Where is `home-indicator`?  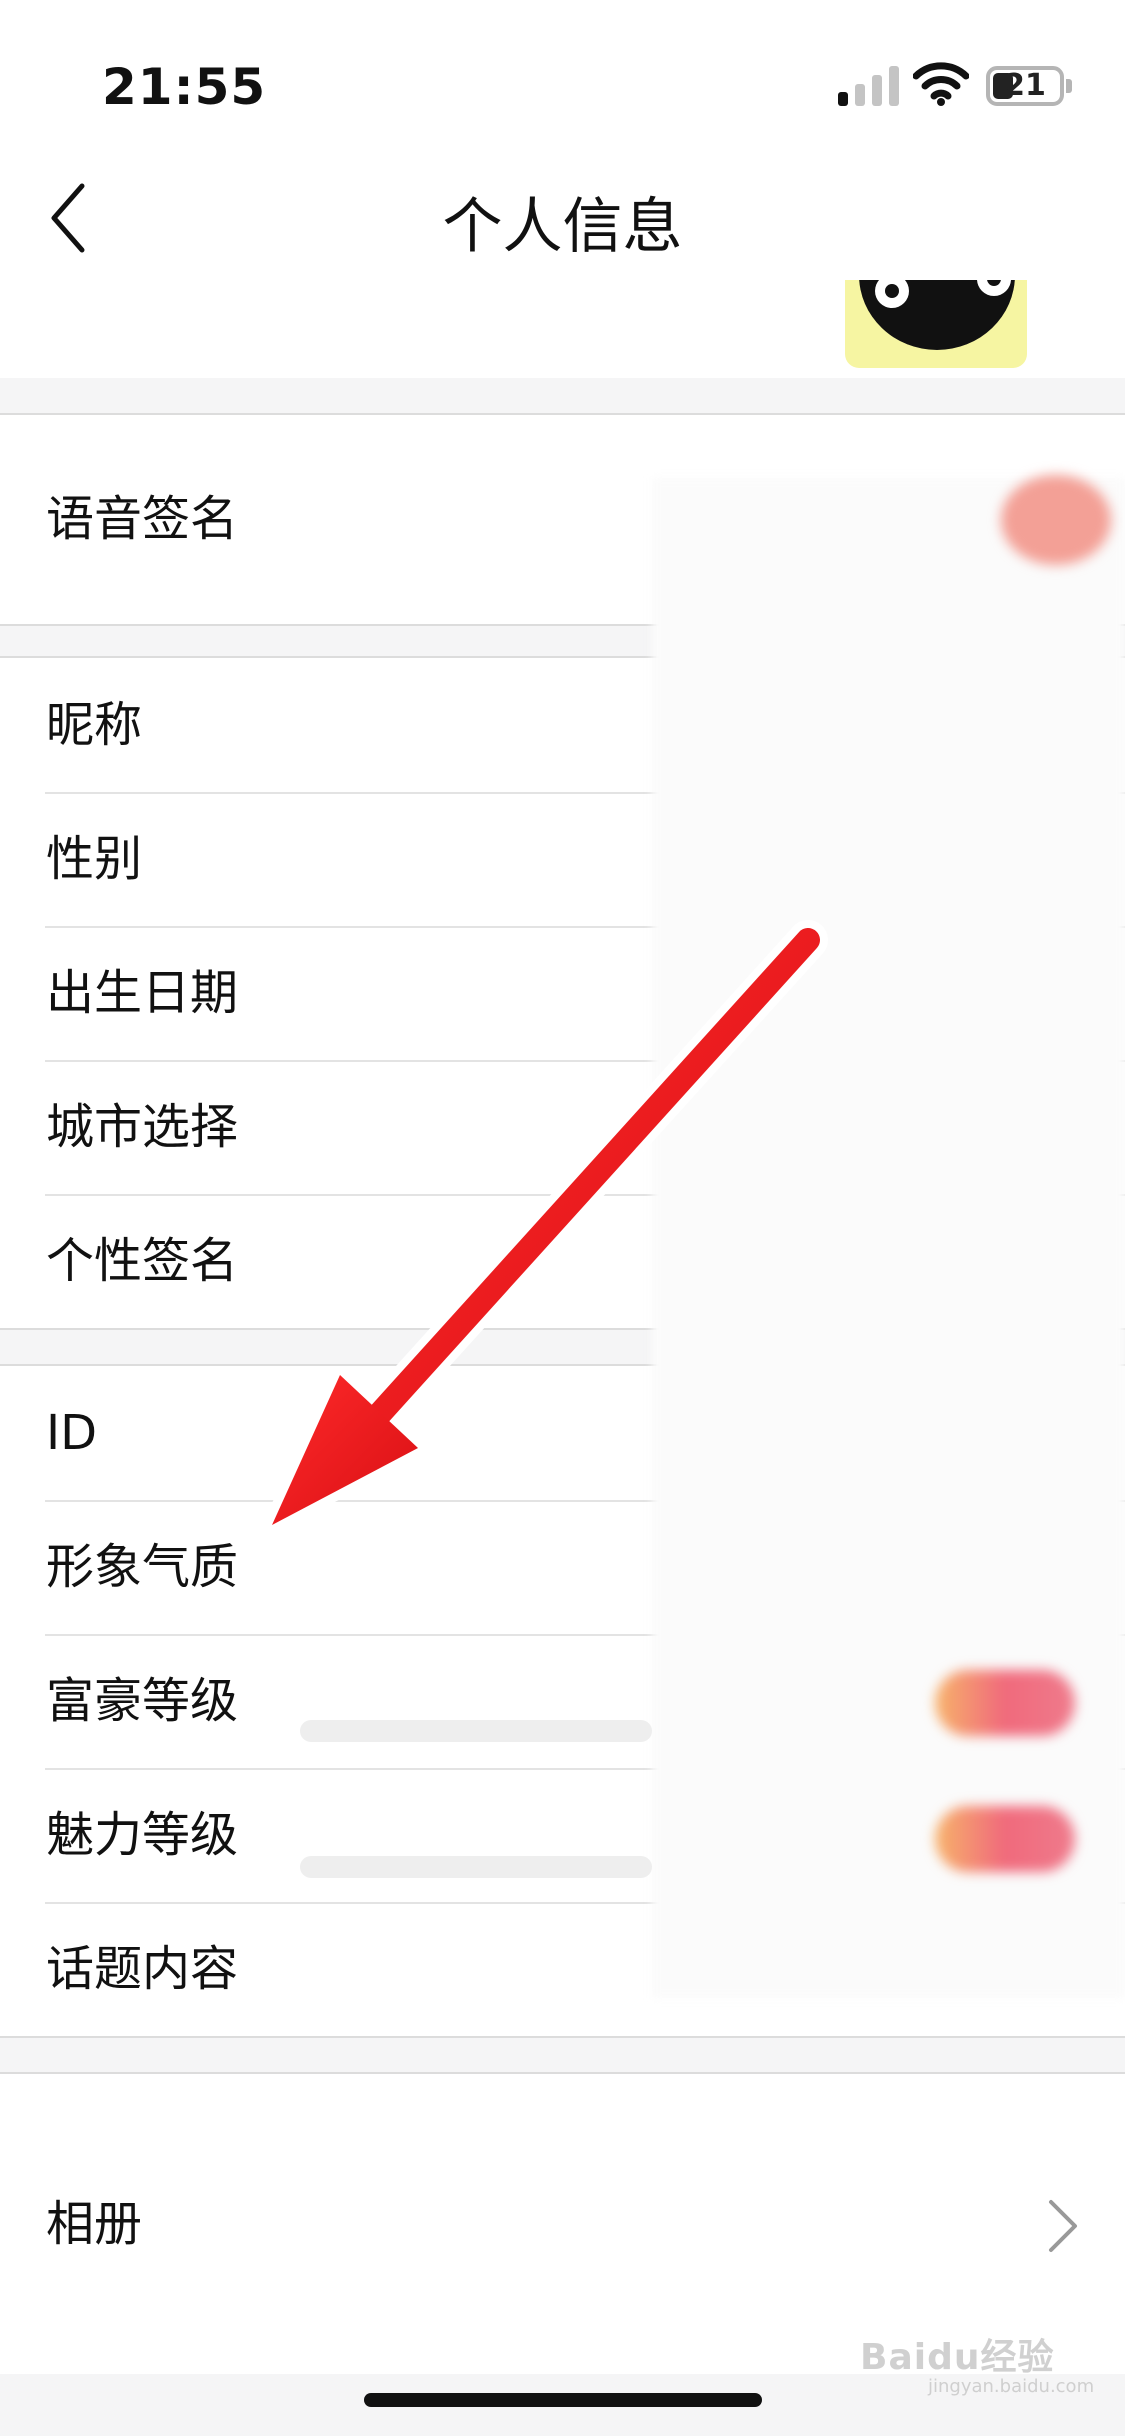
home-indicator is located at coordinates (563, 2400).